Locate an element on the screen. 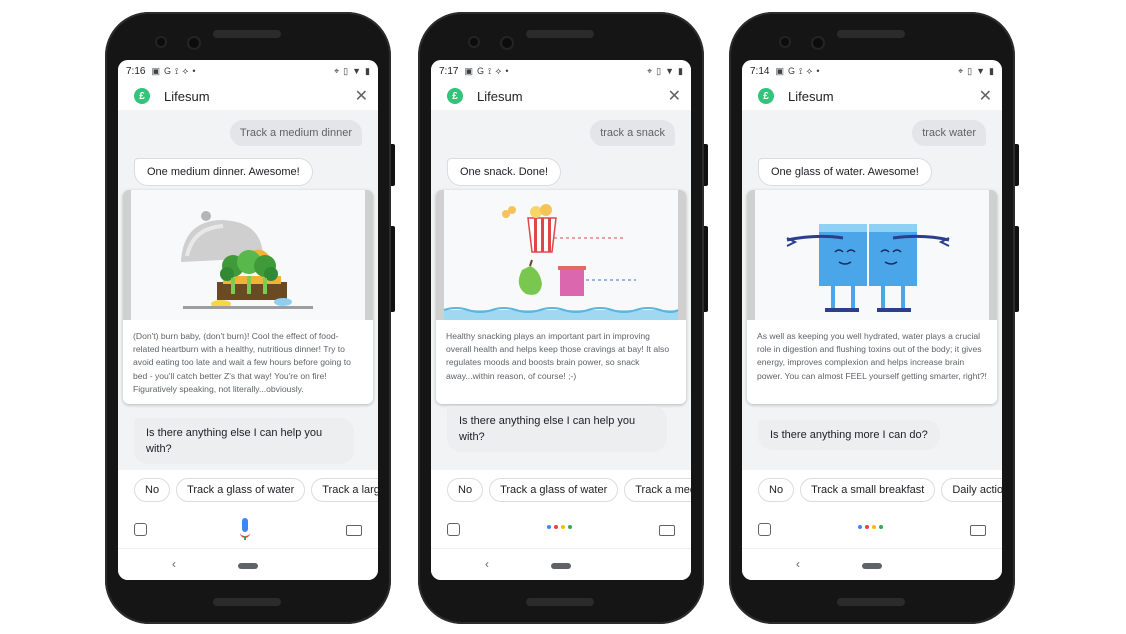  assistant-app-bar: £ Lifesum ✕ is located at coordinates (561, 96).